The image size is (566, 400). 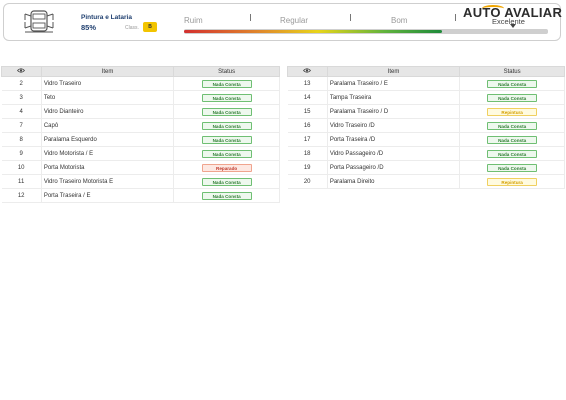 What do you see at coordinates (107, 181) in the screenshot?
I see `row-item: Vidro Traseiro Motorista E` at bounding box center [107, 181].